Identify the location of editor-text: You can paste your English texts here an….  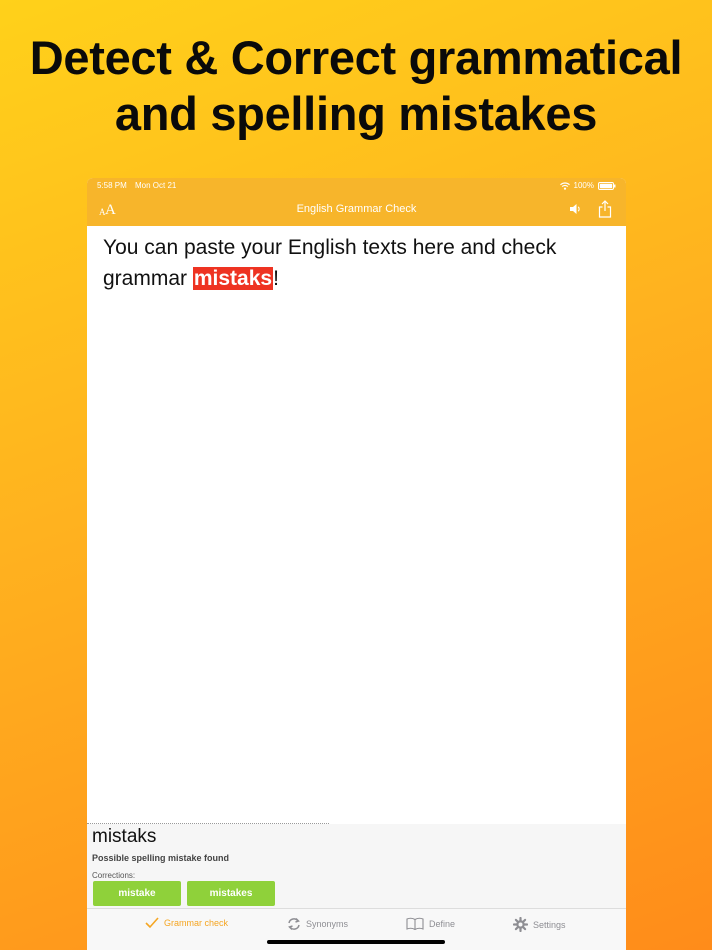
(353, 263).